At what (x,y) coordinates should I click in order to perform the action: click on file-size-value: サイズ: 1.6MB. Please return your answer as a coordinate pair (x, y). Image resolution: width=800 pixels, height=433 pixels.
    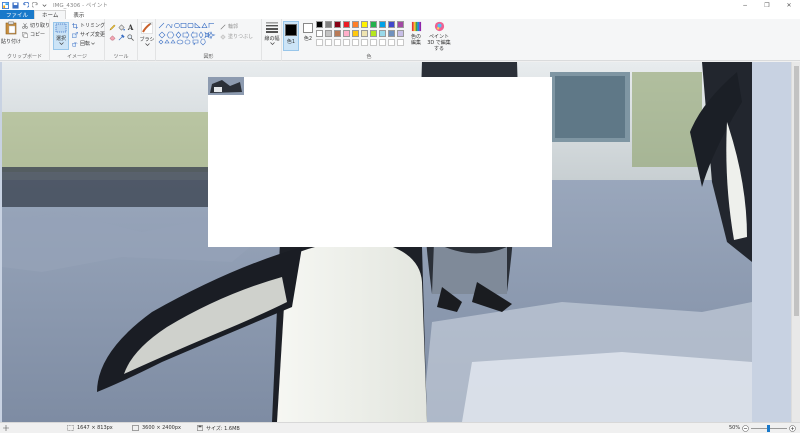
    Looking at the image, I should click on (223, 428).